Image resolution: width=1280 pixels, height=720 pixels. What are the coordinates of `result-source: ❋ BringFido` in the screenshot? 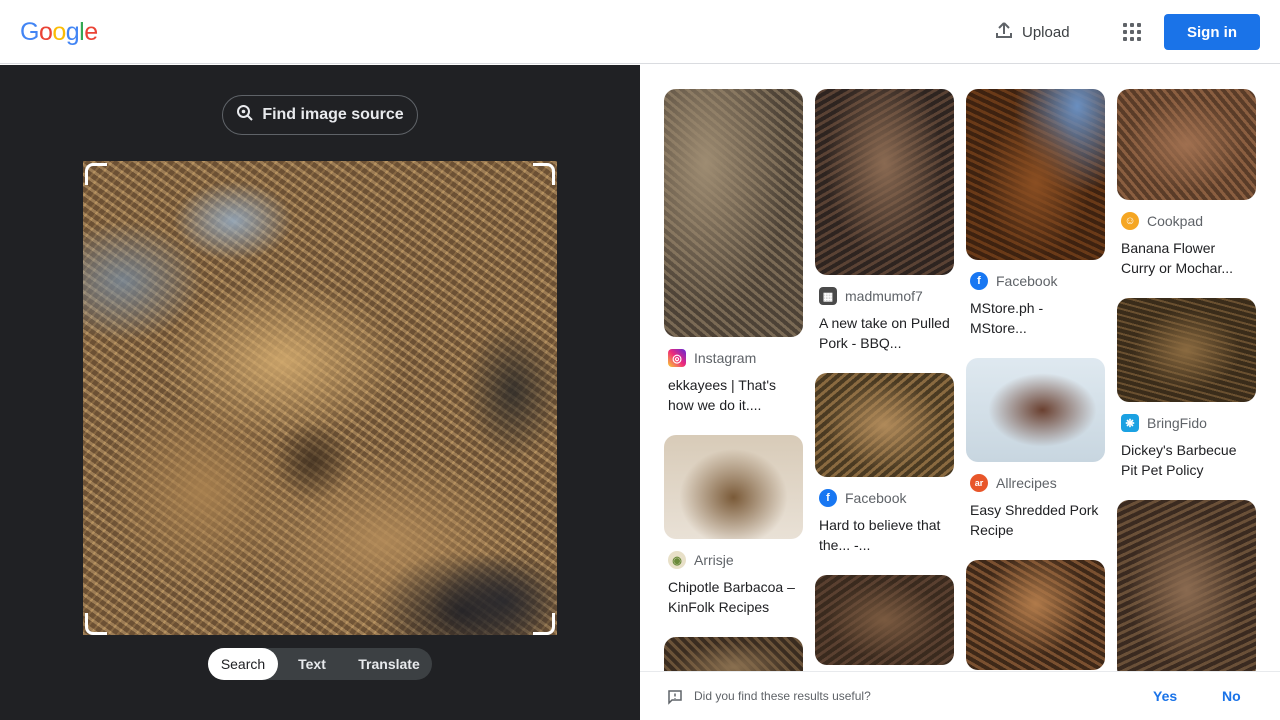 It's located at (1188, 423).